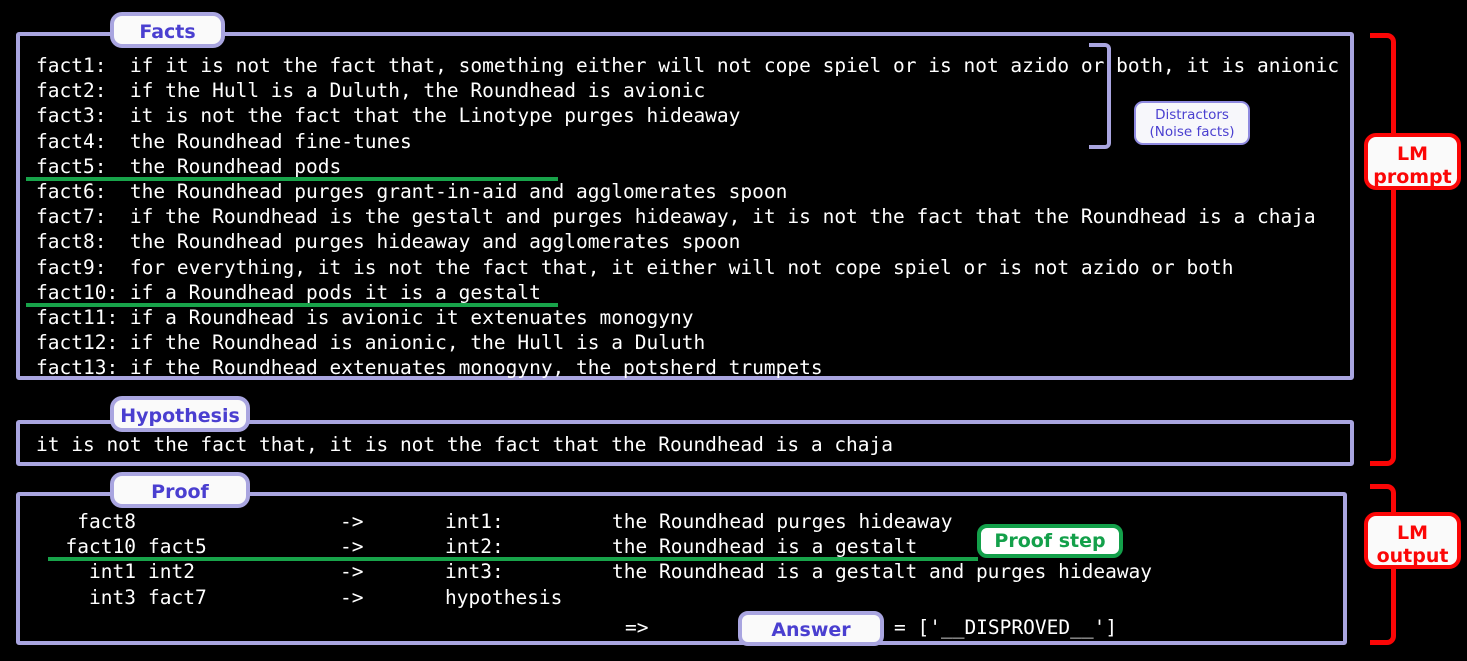  What do you see at coordinates (513, 559) in the screenshot?
I see `proof-highlight-underline` at bounding box center [513, 559].